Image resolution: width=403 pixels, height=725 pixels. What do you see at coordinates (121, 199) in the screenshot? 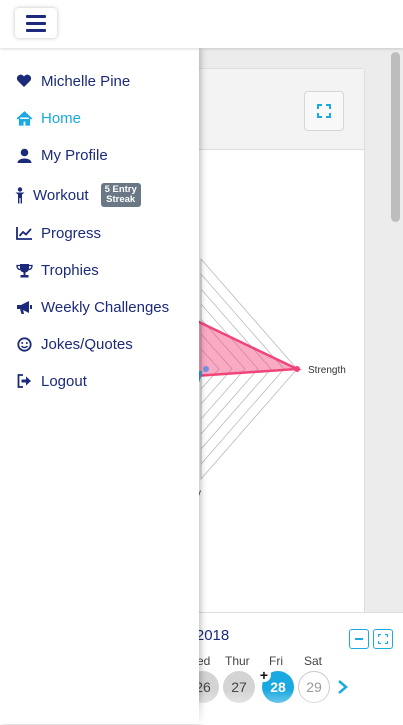
I see `streak-badge-line: Streak` at bounding box center [121, 199].